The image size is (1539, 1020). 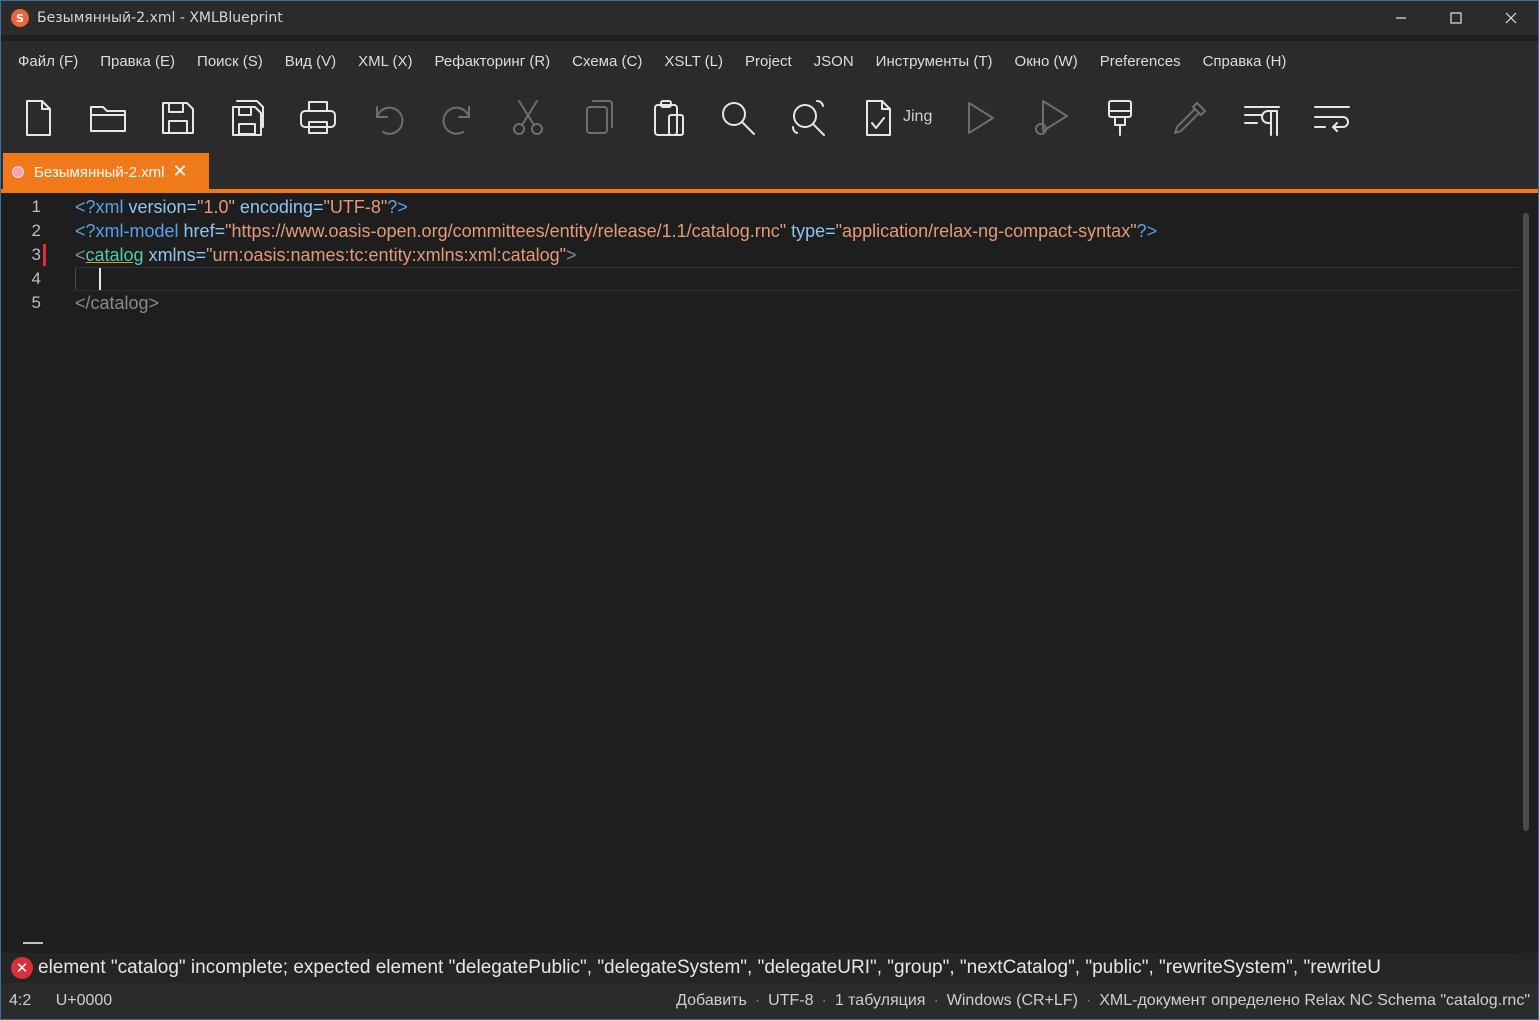 I want to click on tab-document: Безымянный-2.xml ✕, so click(x=106, y=172).